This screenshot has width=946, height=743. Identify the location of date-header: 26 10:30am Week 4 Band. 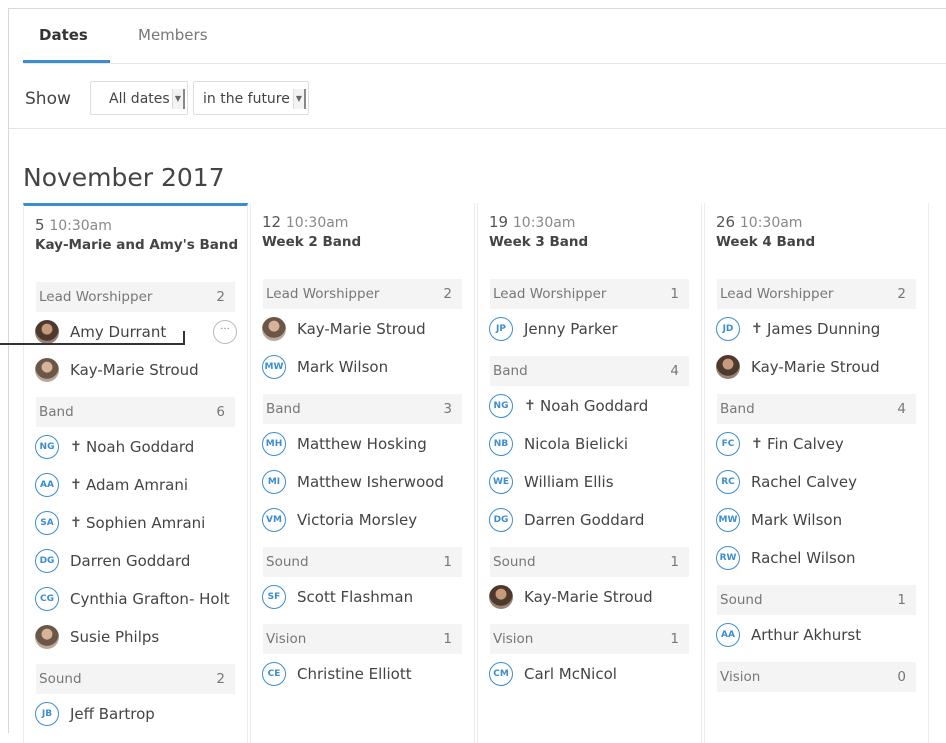
(816, 237).